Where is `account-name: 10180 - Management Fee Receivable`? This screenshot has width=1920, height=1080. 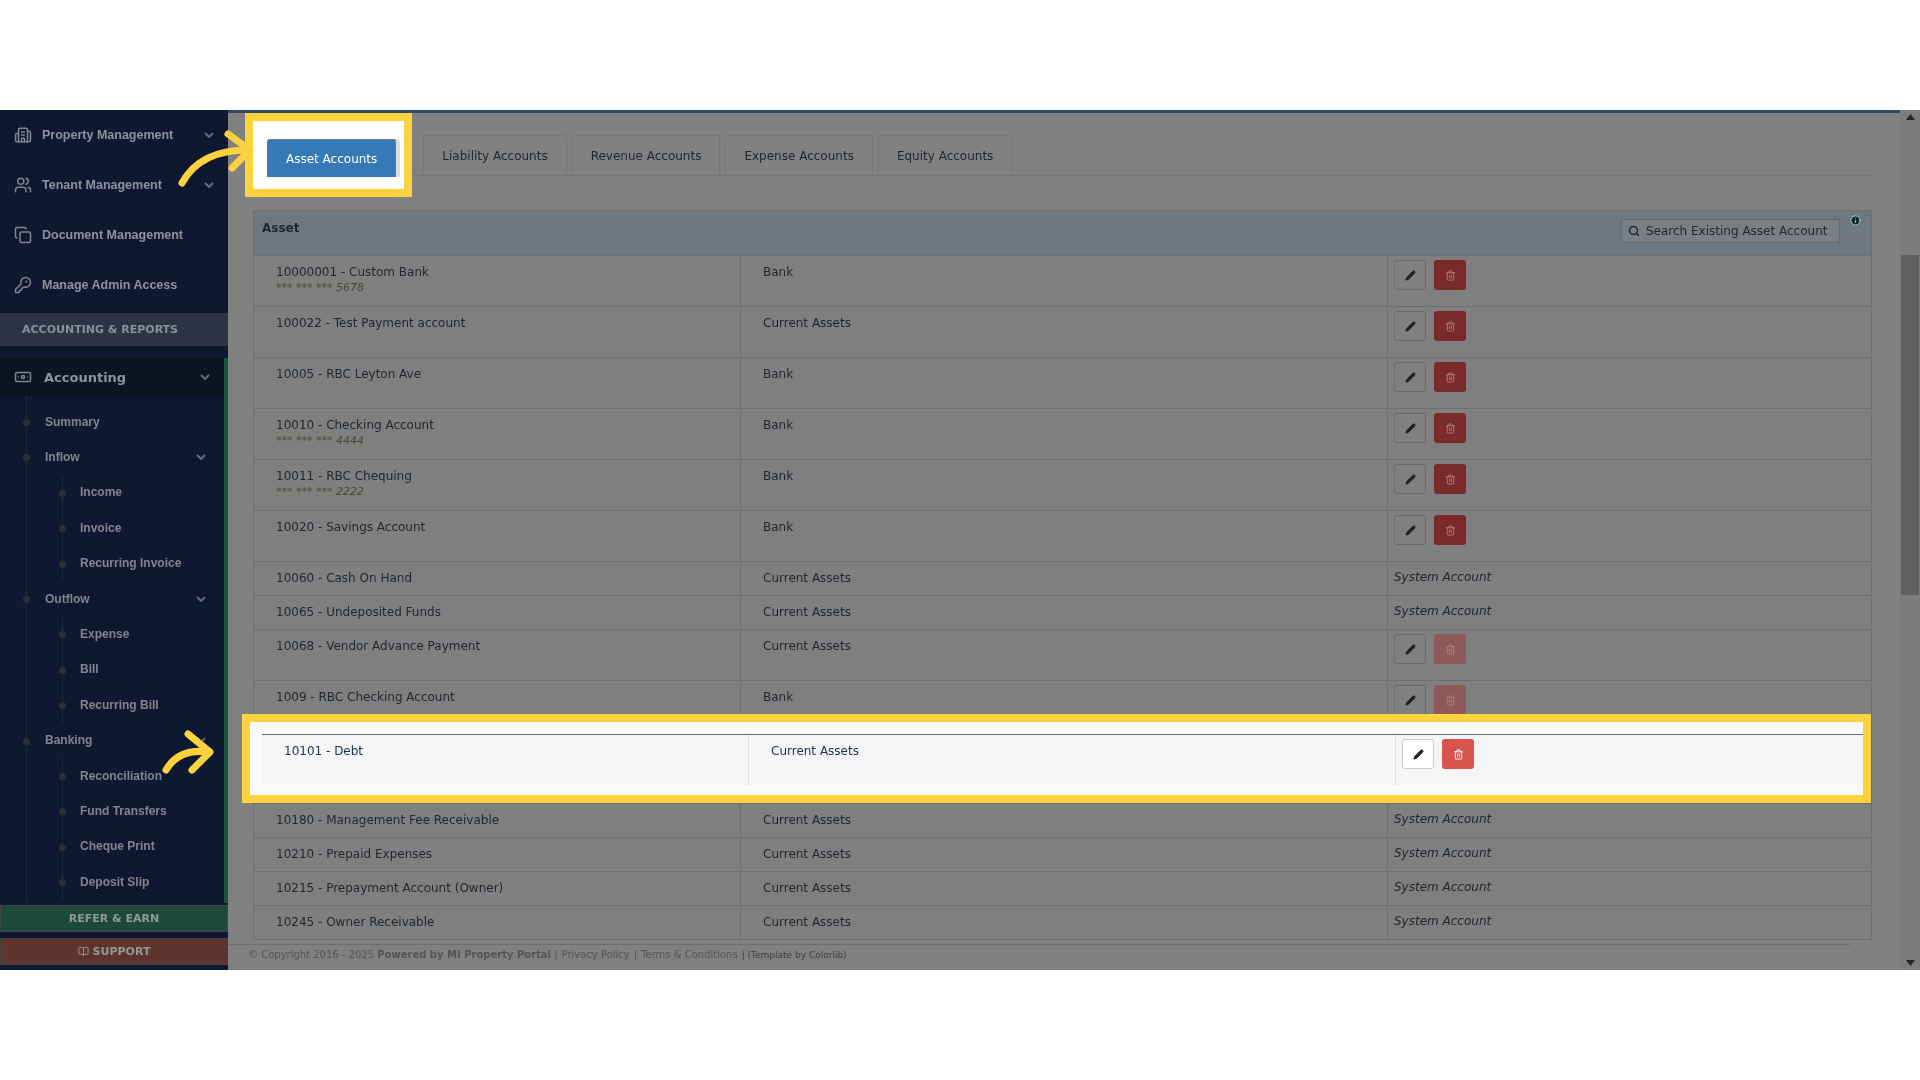
account-name: 10180 - Management Fee Receivable is located at coordinates (388, 820).